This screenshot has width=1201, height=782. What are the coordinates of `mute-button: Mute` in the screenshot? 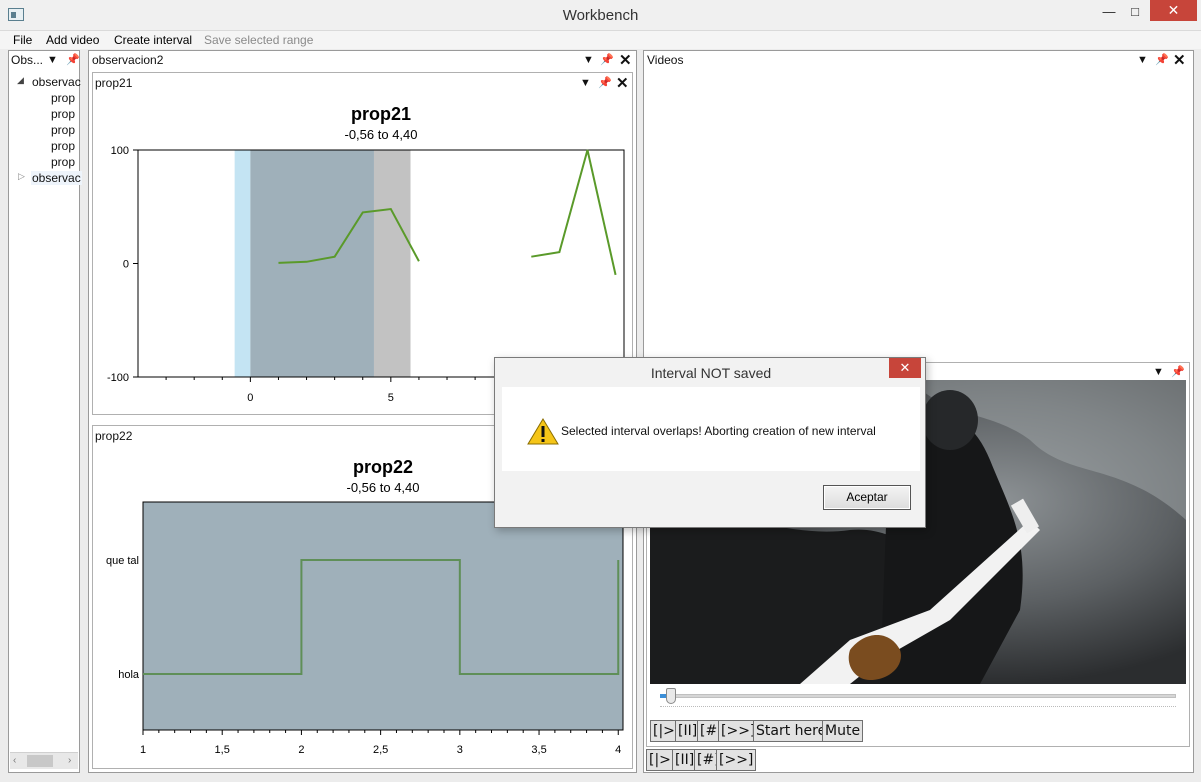 It's located at (843, 731).